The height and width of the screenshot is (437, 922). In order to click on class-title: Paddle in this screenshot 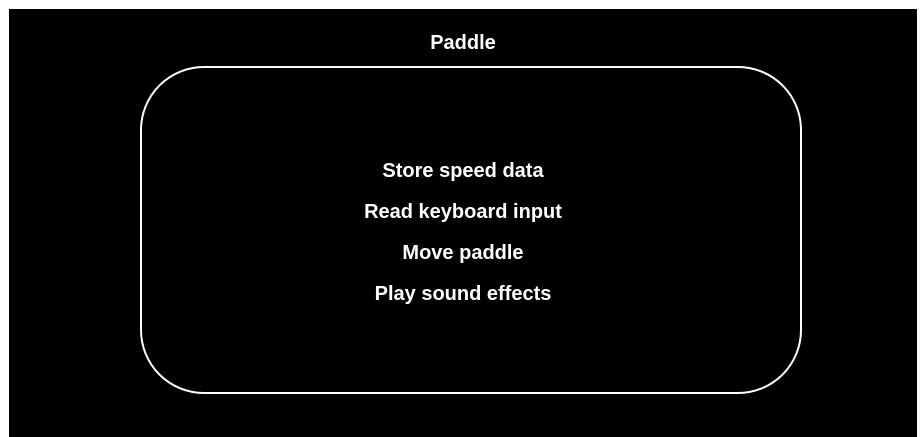, I will do `click(463, 43)`.